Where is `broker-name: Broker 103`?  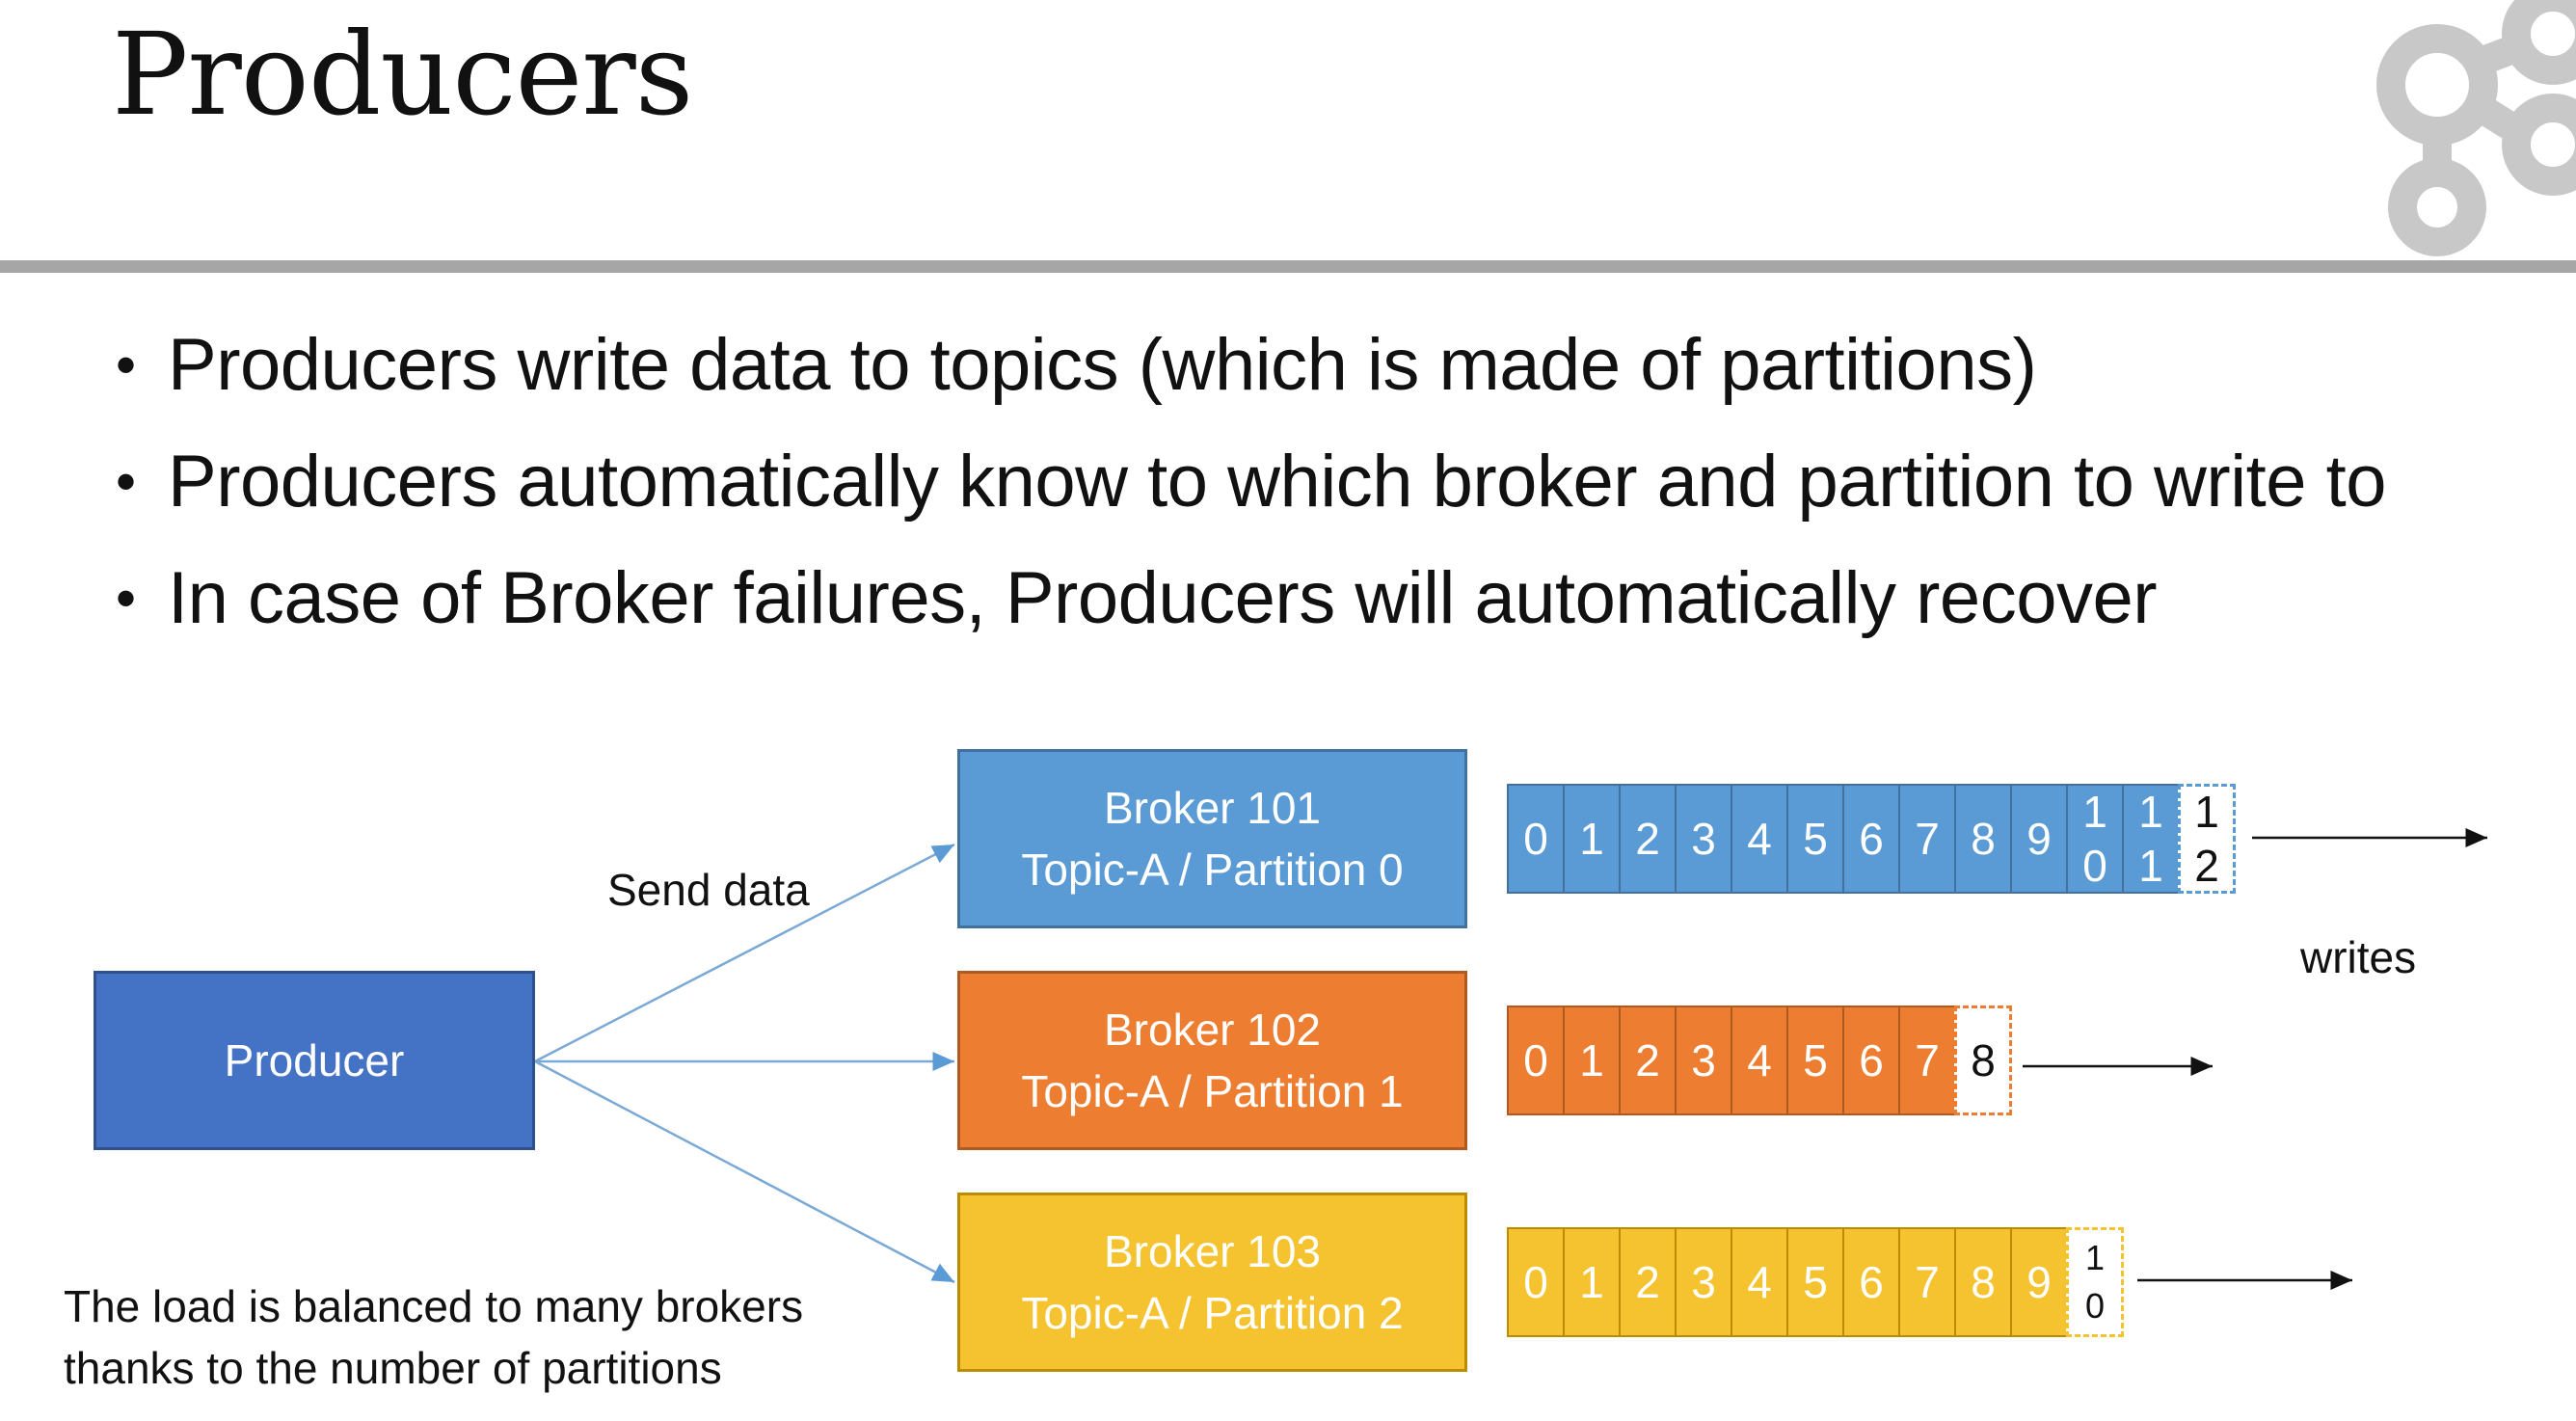 broker-name: Broker 103 is located at coordinates (1212, 1251).